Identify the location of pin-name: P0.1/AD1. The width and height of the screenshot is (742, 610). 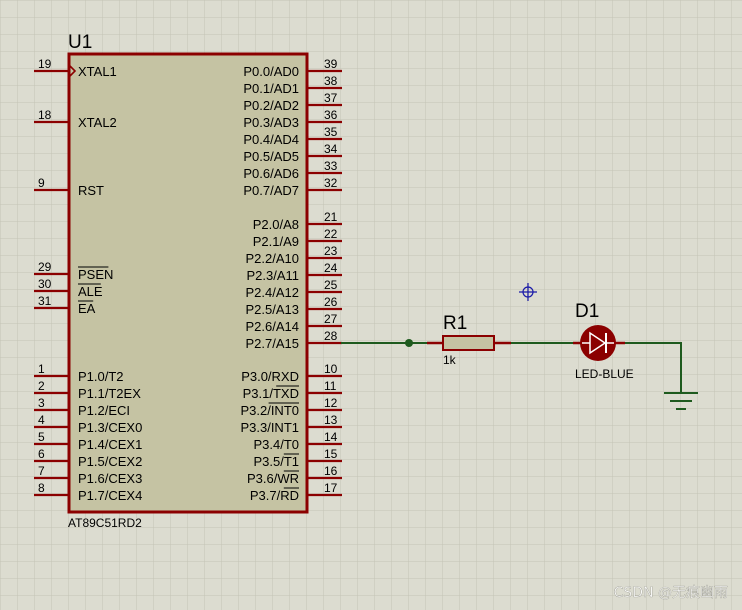
(271, 88).